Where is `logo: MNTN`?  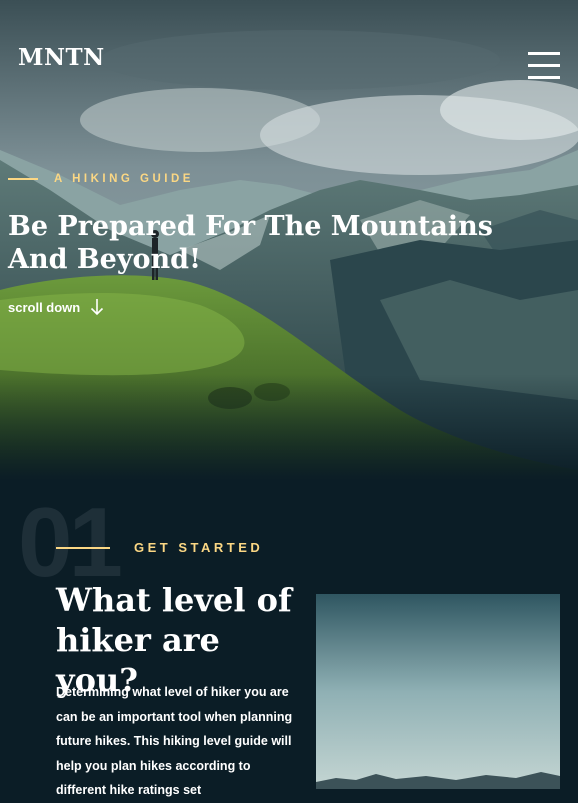
logo: MNTN is located at coordinates (61, 57).